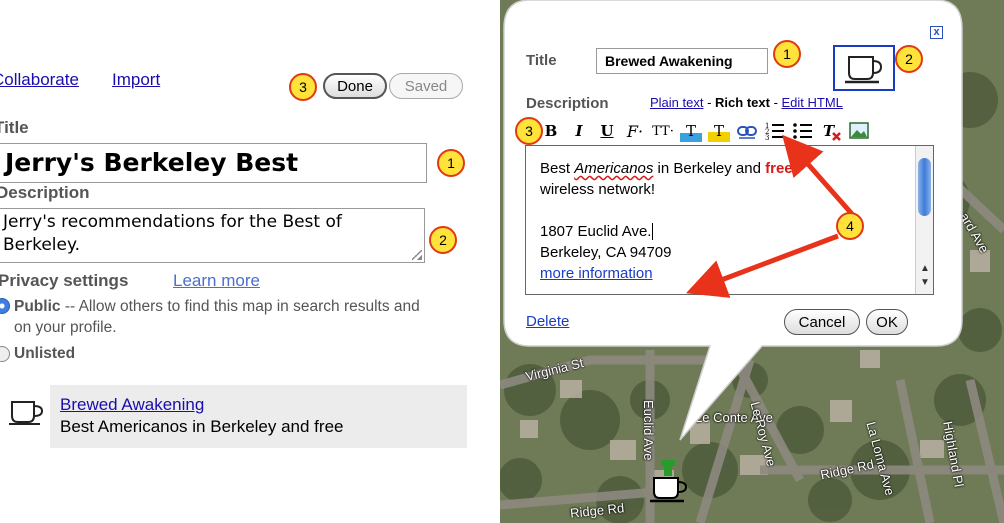 This screenshot has width=1004, height=523. Describe the element at coordinates (850, 226) in the screenshot. I see `callout-badge: 4` at that location.